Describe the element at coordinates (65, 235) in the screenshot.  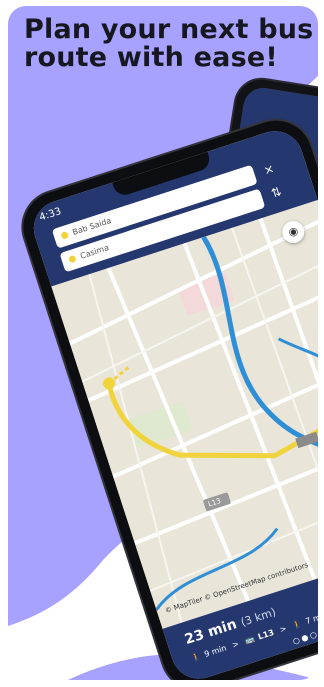
I see `origin-marker-icon` at that location.